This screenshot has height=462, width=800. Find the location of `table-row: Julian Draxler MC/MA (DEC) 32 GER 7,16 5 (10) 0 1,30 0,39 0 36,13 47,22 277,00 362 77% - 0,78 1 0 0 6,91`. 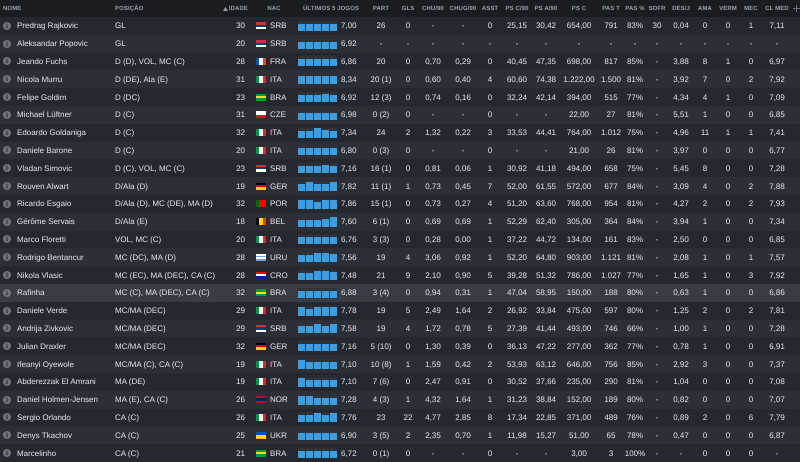

table-row: Julian Draxler MC/MA (DEC) 32 GER 7,16 5 (10) 0 1,30 0,39 0 36,13 47,22 277,00 362 77% - 0,78 1 0 0 6,91 is located at coordinates (400, 346).